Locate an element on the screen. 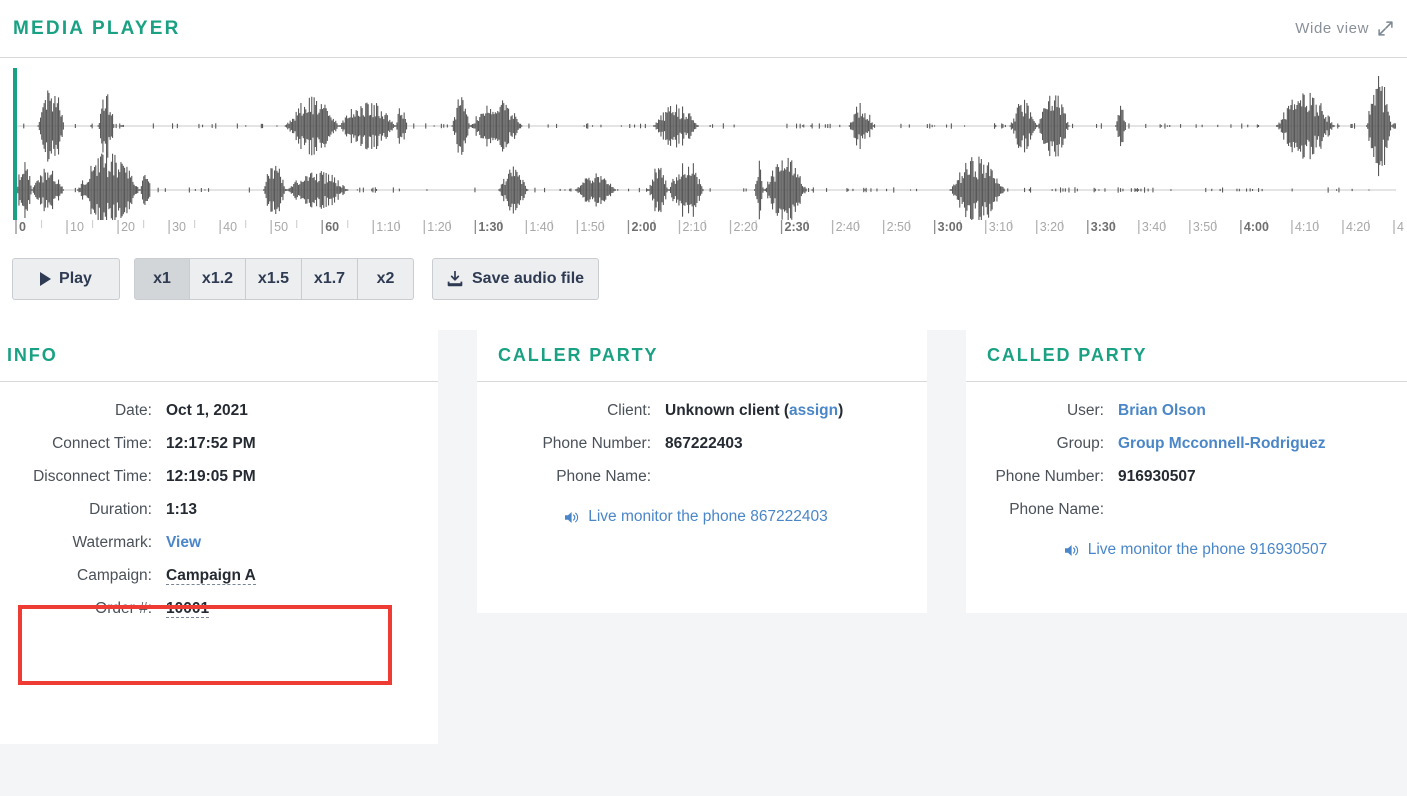 This screenshot has height=796, width=1407. info-row: Duration: 1:13 is located at coordinates (219, 510).